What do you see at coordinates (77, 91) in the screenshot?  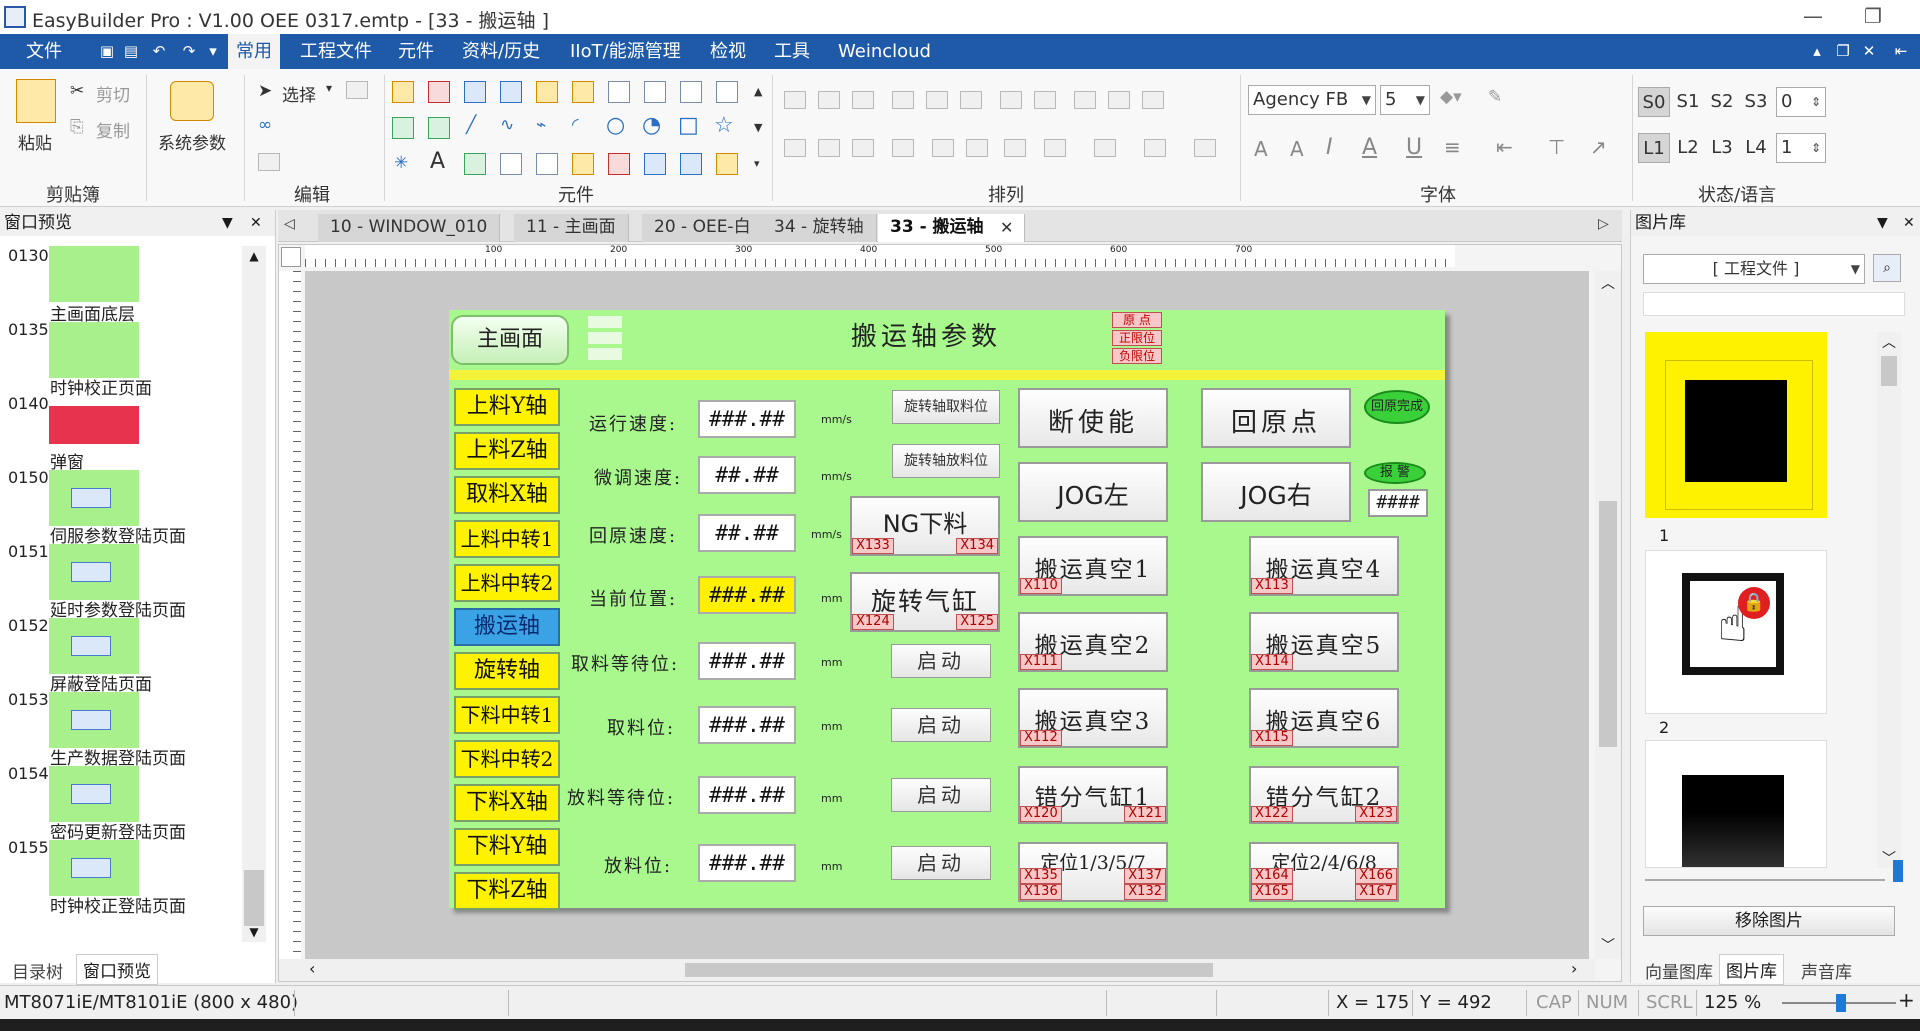 I see `cut-icon: ✂` at bounding box center [77, 91].